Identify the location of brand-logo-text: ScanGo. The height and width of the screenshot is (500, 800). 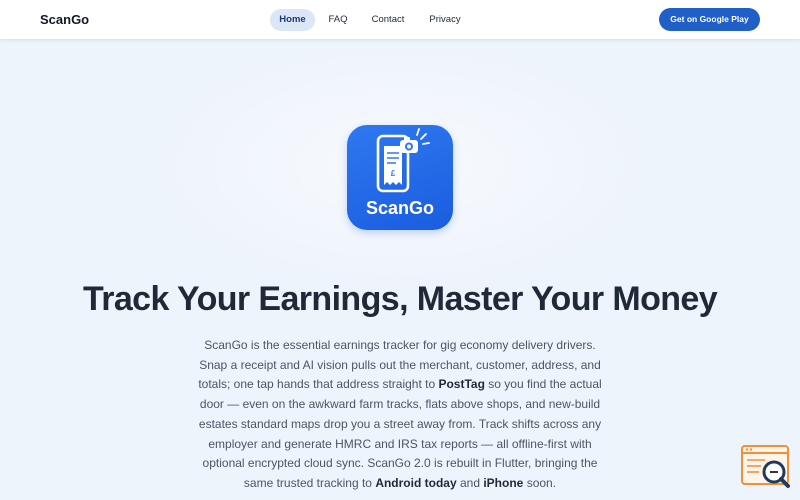
(64, 19).